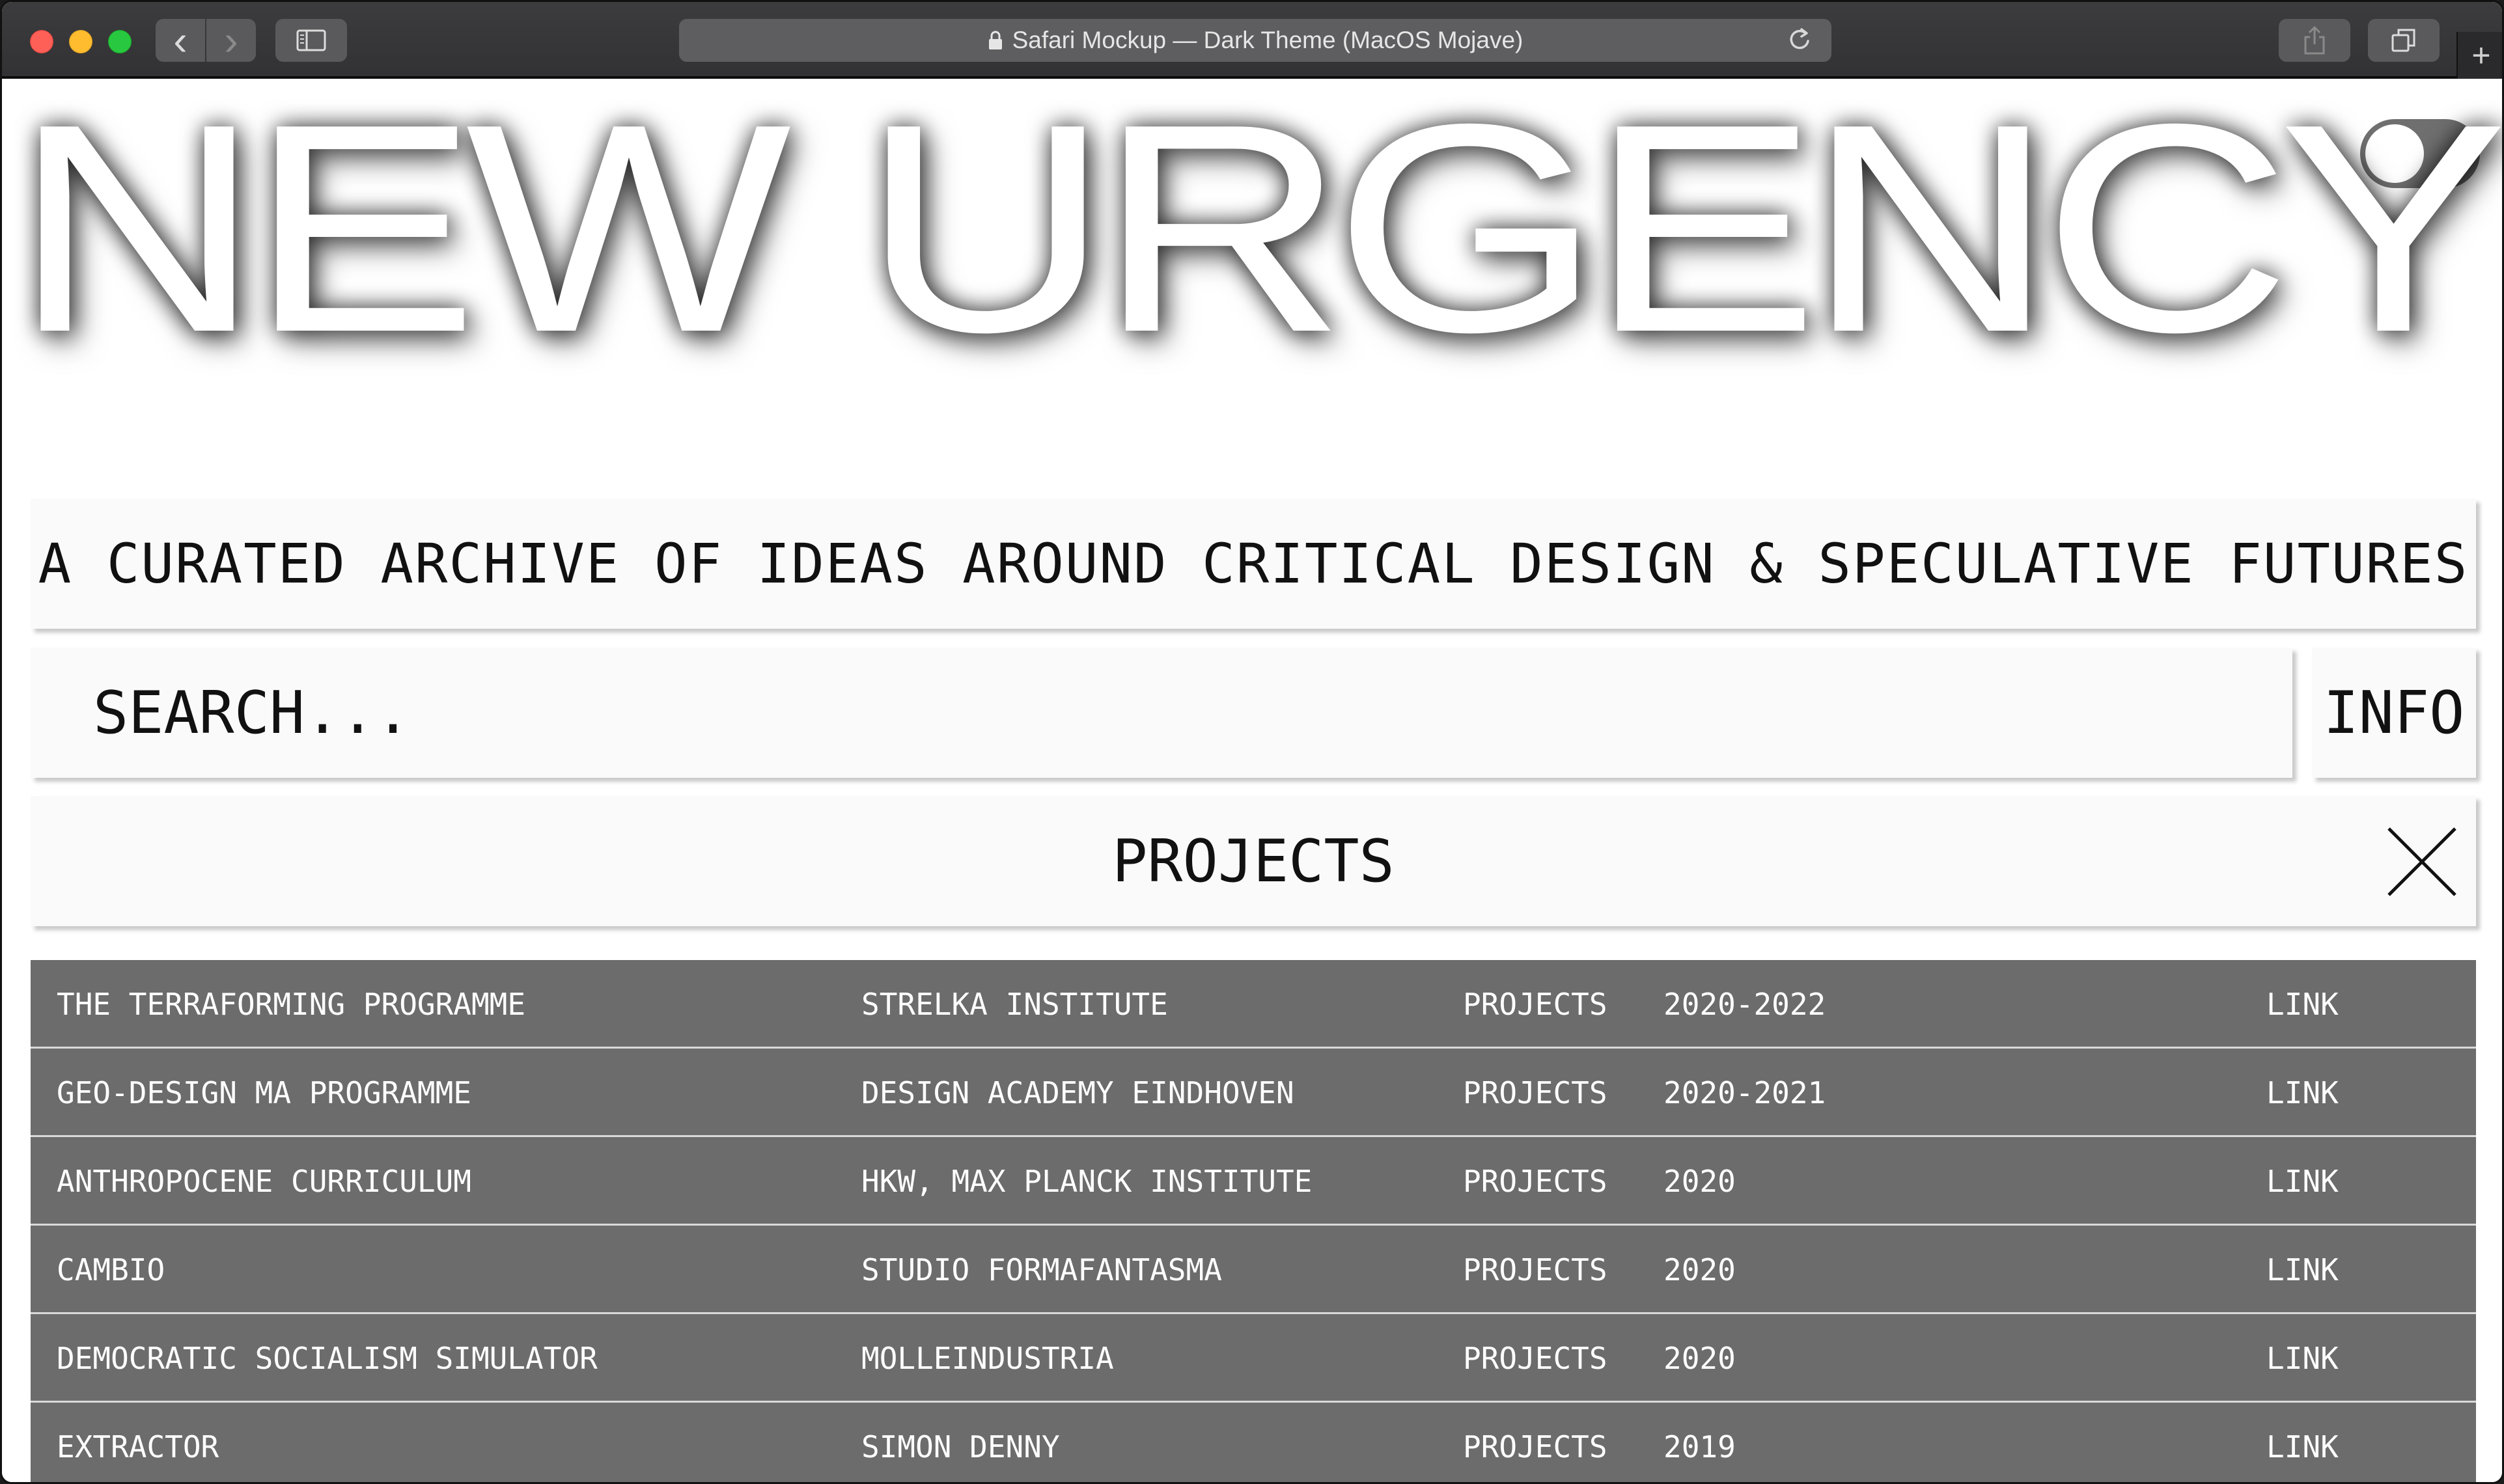 This screenshot has height=1484, width=2504. I want to click on tabs-icon, so click(2403, 40).